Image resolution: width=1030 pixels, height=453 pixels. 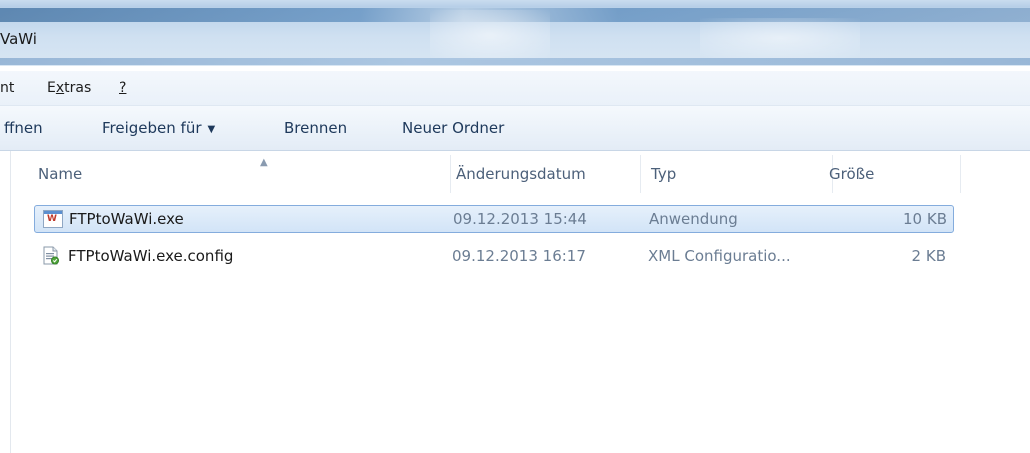 I want to click on column-header-date: Änderungsdatum, so click(x=546, y=174).